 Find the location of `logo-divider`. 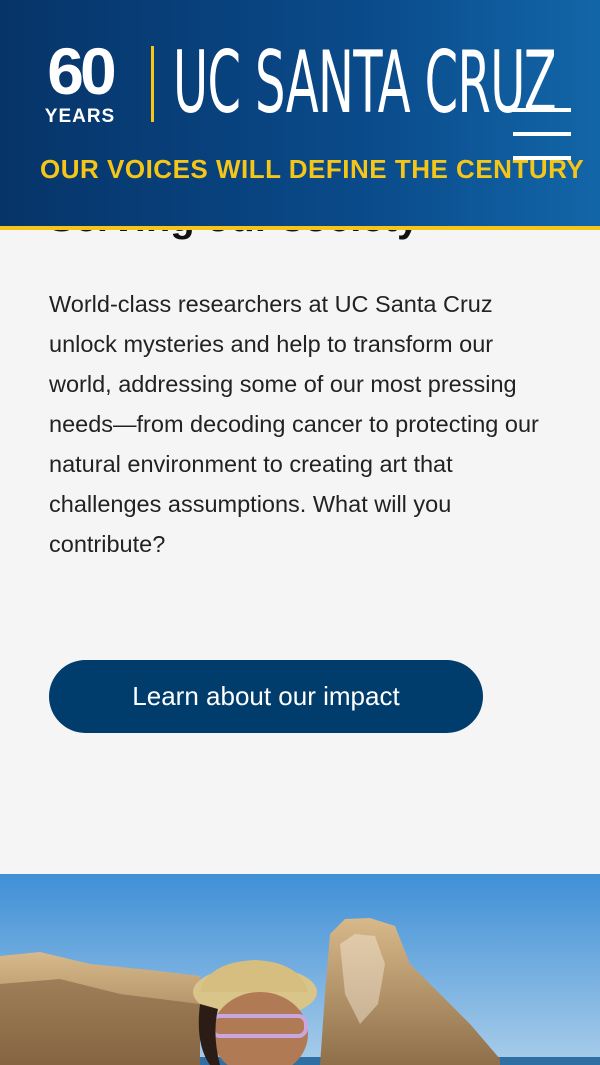

logo-divider is located at coordinates (152, 84).